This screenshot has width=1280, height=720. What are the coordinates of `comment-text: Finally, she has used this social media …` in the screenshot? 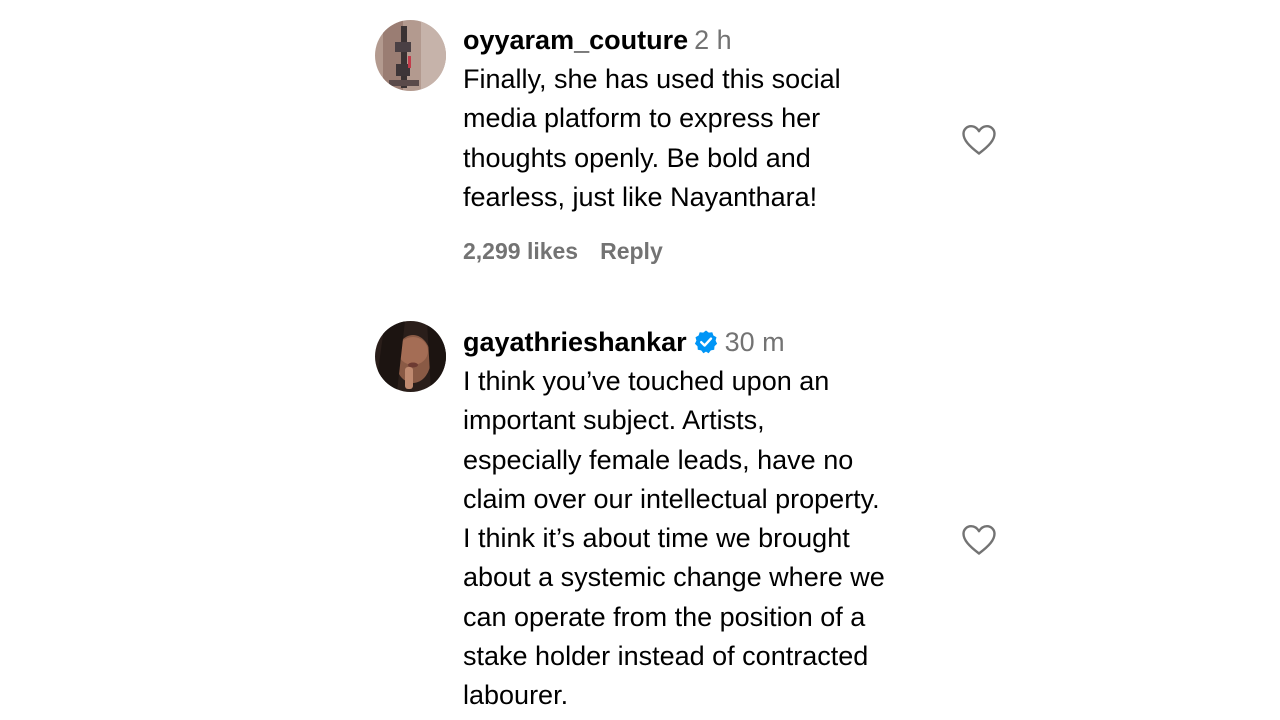 It's located at (713, 138).